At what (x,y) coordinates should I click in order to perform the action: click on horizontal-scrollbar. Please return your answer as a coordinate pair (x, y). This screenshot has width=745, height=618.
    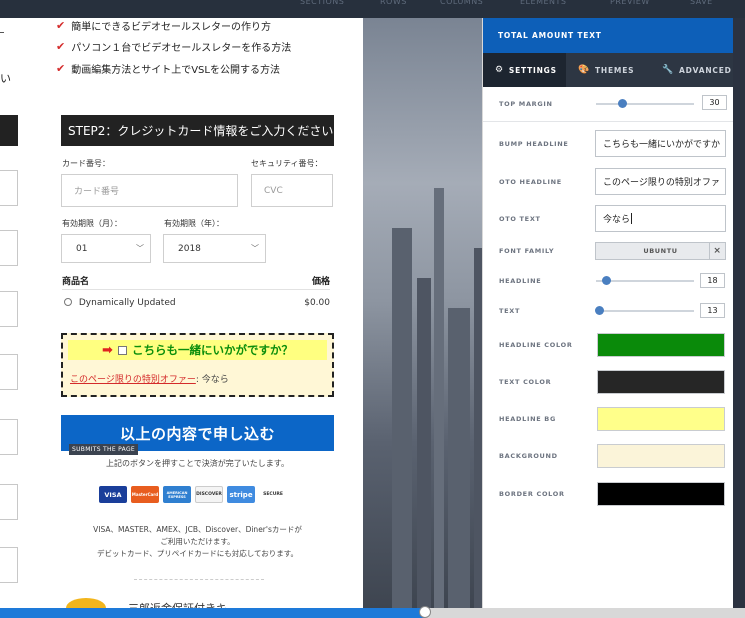
    Looking at the image, I should click on (372, 613).